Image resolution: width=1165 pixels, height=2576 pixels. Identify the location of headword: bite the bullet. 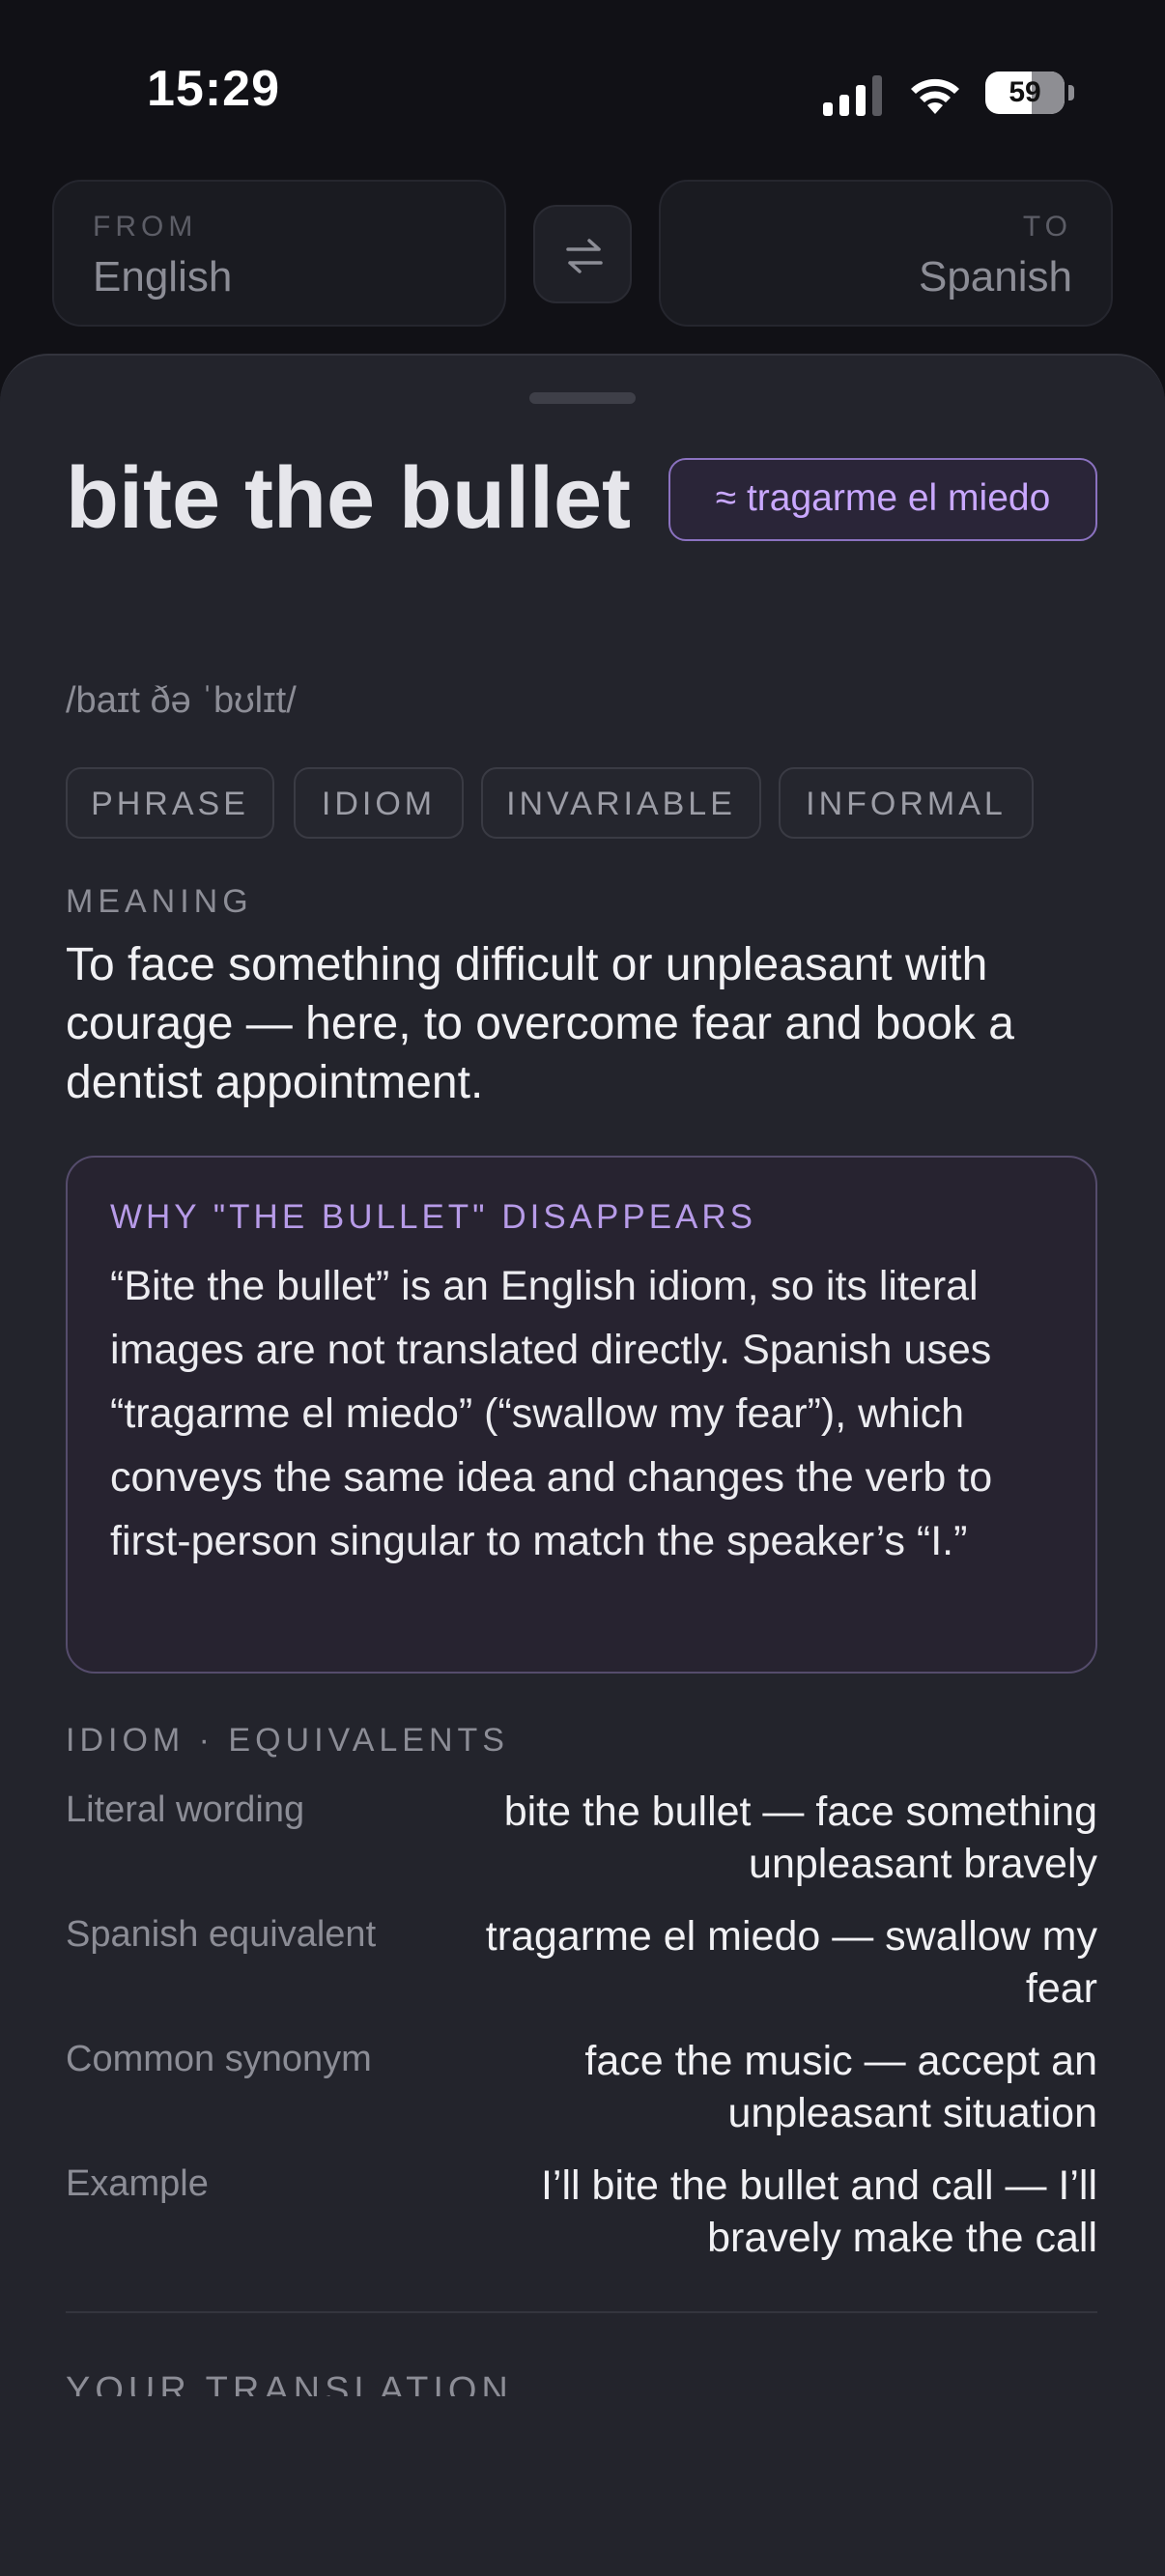
(349, 499).